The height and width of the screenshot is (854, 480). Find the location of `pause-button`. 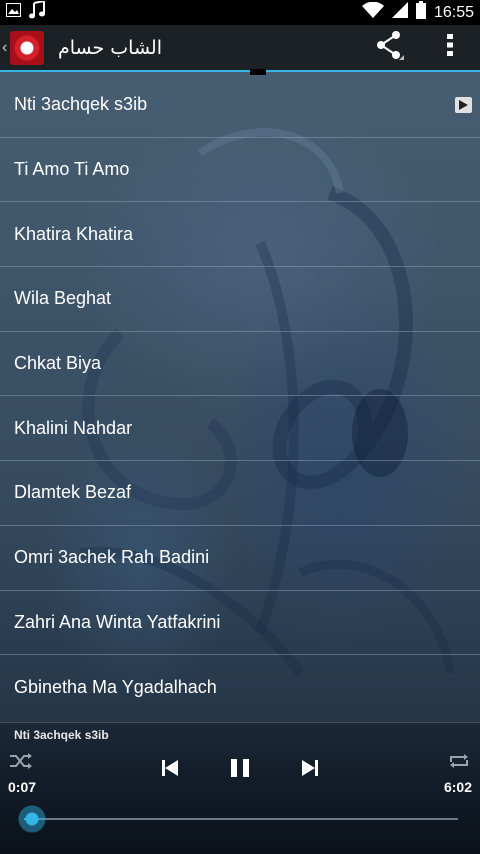

pause-button is located at coordinates (240, 770).